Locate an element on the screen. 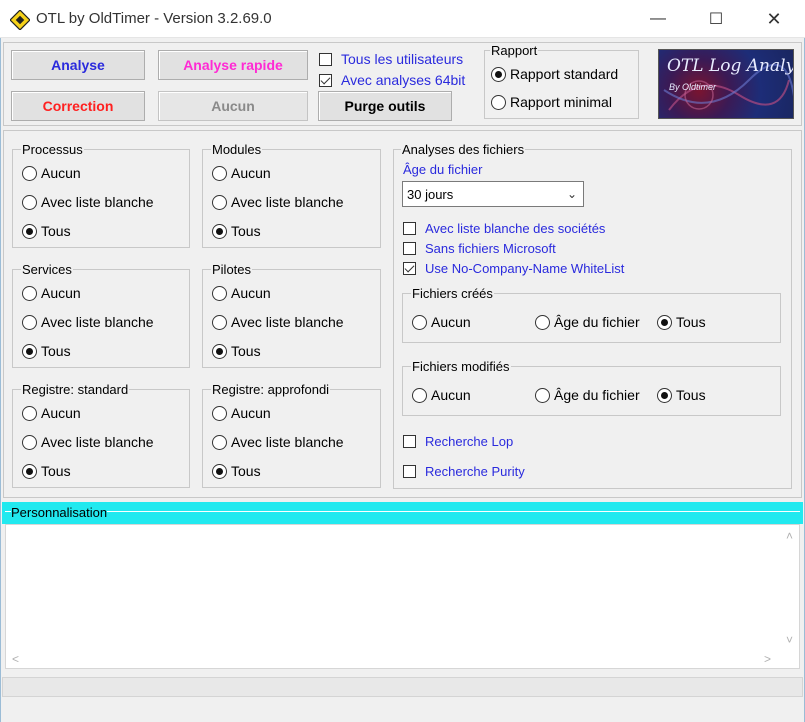 The height and width of the screenshot is (722, 805). frame-border-left is located at coordinates (0, 380).